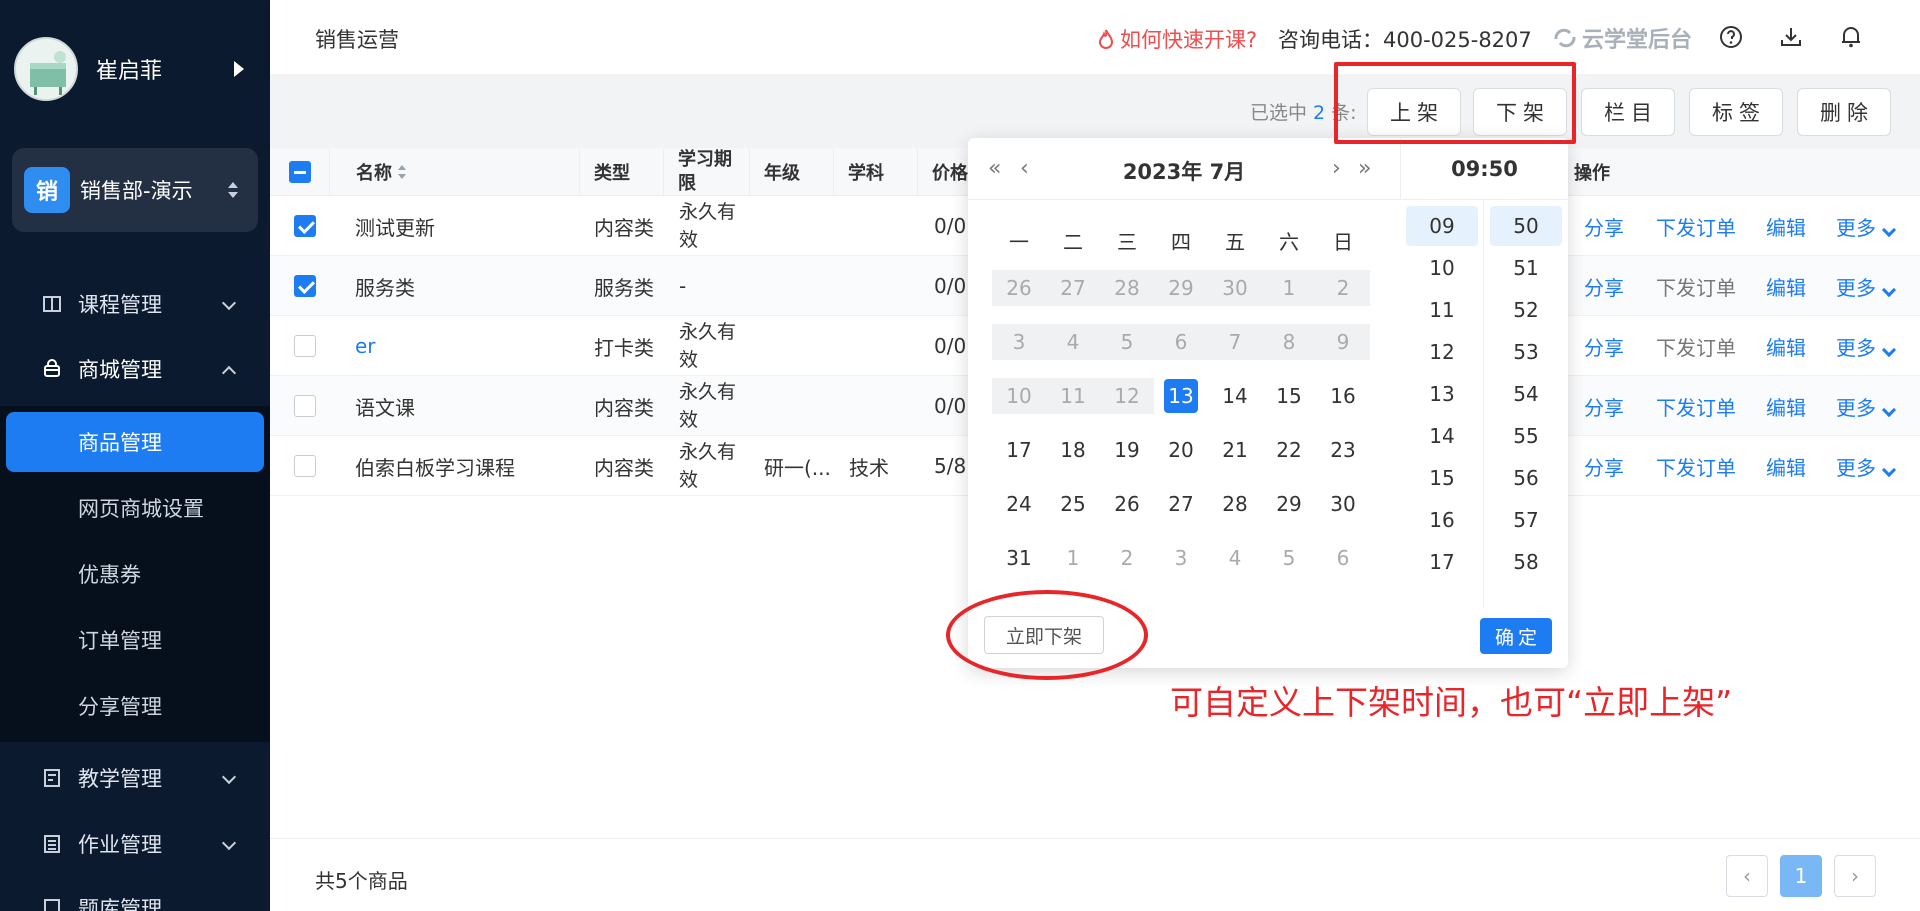 The width and height of the screenshot is (1920, 911). Describe the element at coordinates (1073, 504) in the screenshot. I see `calendar-day: 25` at that location.